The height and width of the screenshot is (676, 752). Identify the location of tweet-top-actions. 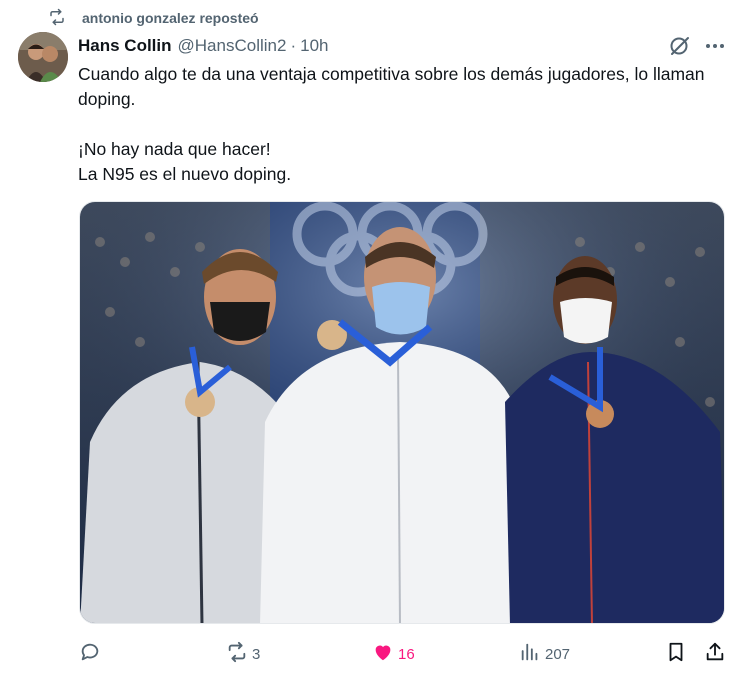
(697, 46).